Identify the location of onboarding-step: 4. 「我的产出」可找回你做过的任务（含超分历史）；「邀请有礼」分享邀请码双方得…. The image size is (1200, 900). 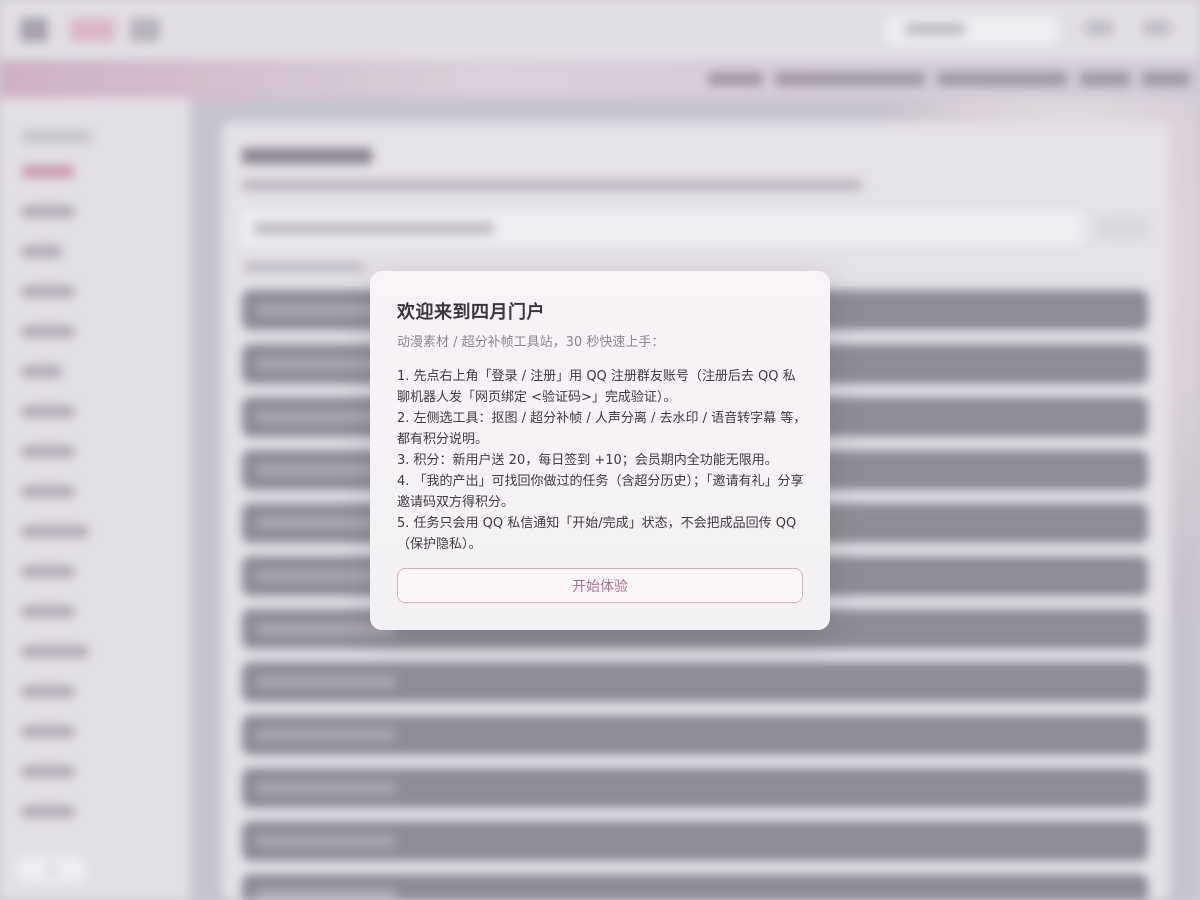
(600, 492).